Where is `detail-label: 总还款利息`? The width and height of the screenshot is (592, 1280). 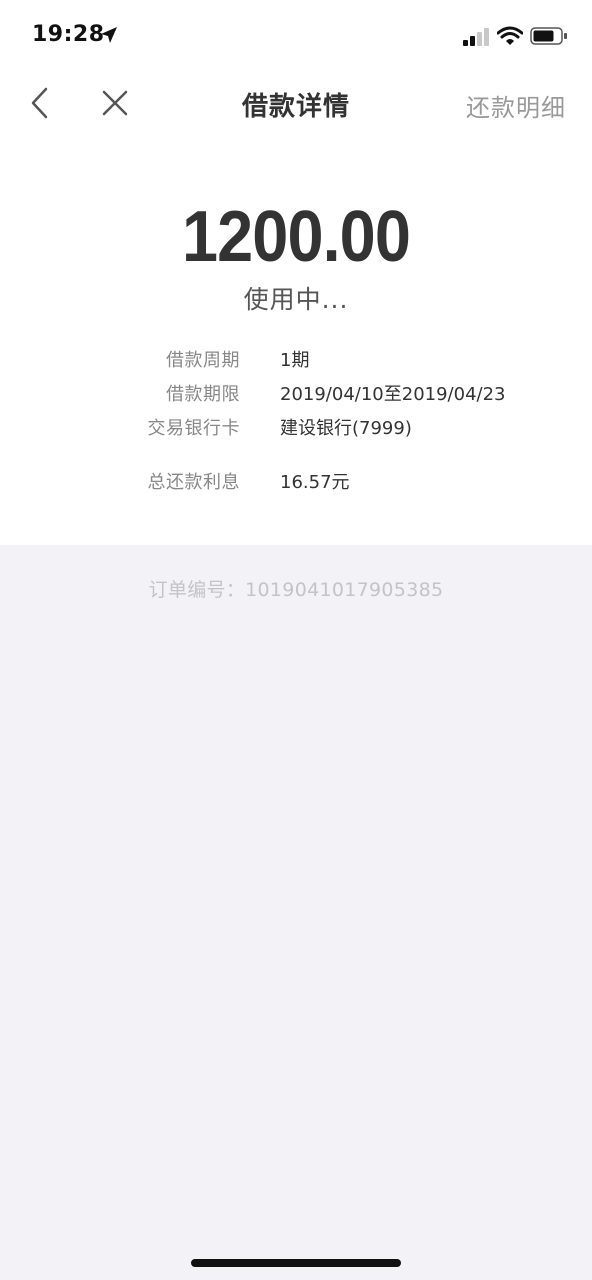 detail-label: 总还款利息 is located at coordinates (193, 482).